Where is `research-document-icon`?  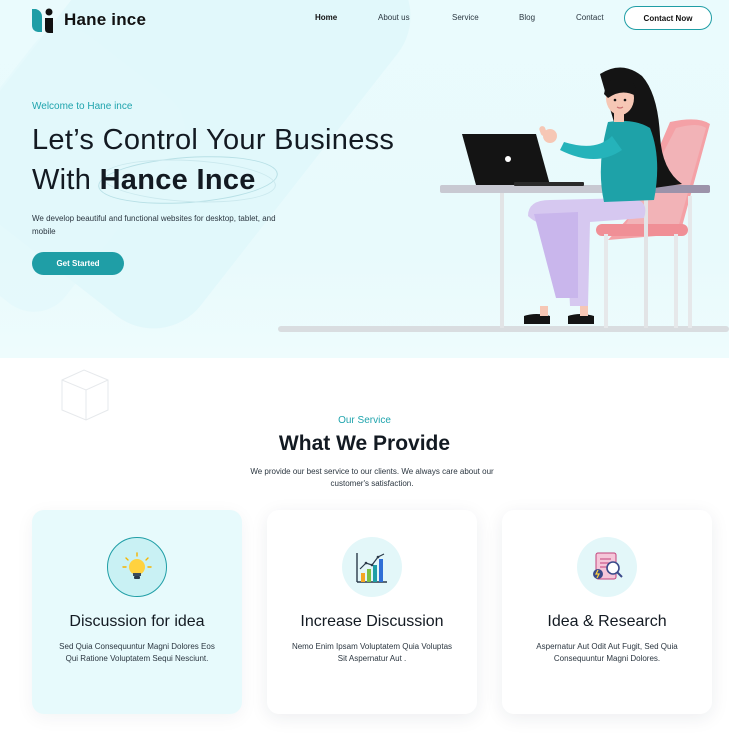 research-document-icon is located at coordinates (608, 566).